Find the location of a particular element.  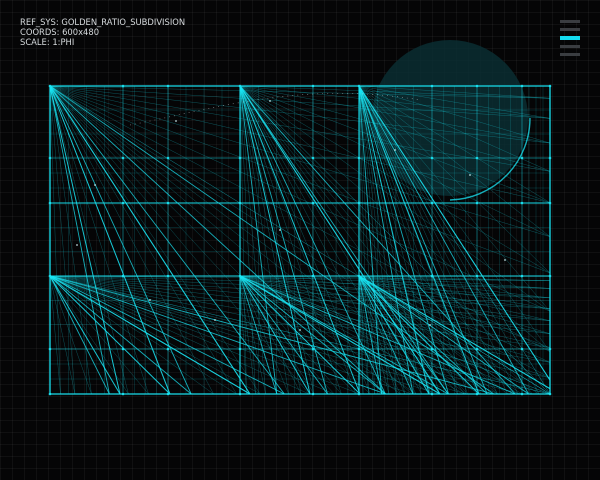

legend-item-active is located at coordinates (570, 38).